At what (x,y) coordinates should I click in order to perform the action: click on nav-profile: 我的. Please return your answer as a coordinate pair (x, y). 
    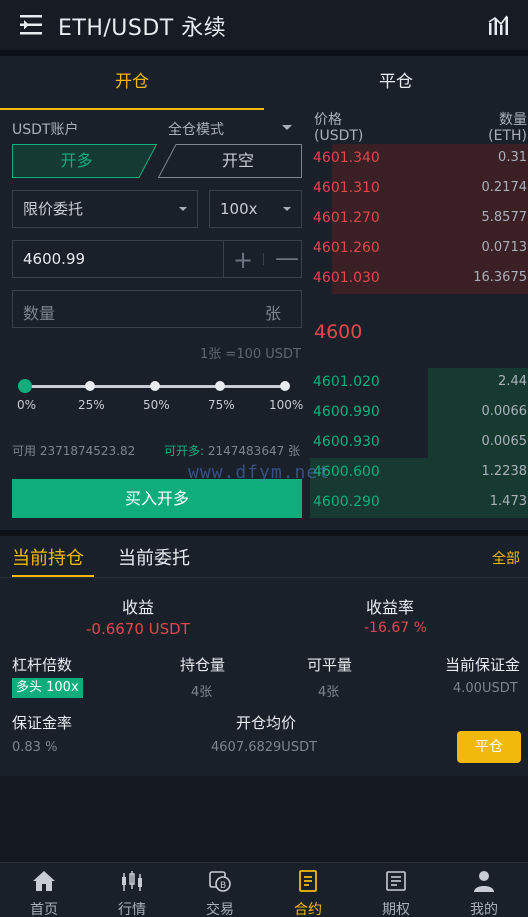
    Looking at the image, I should click on (484, 890).